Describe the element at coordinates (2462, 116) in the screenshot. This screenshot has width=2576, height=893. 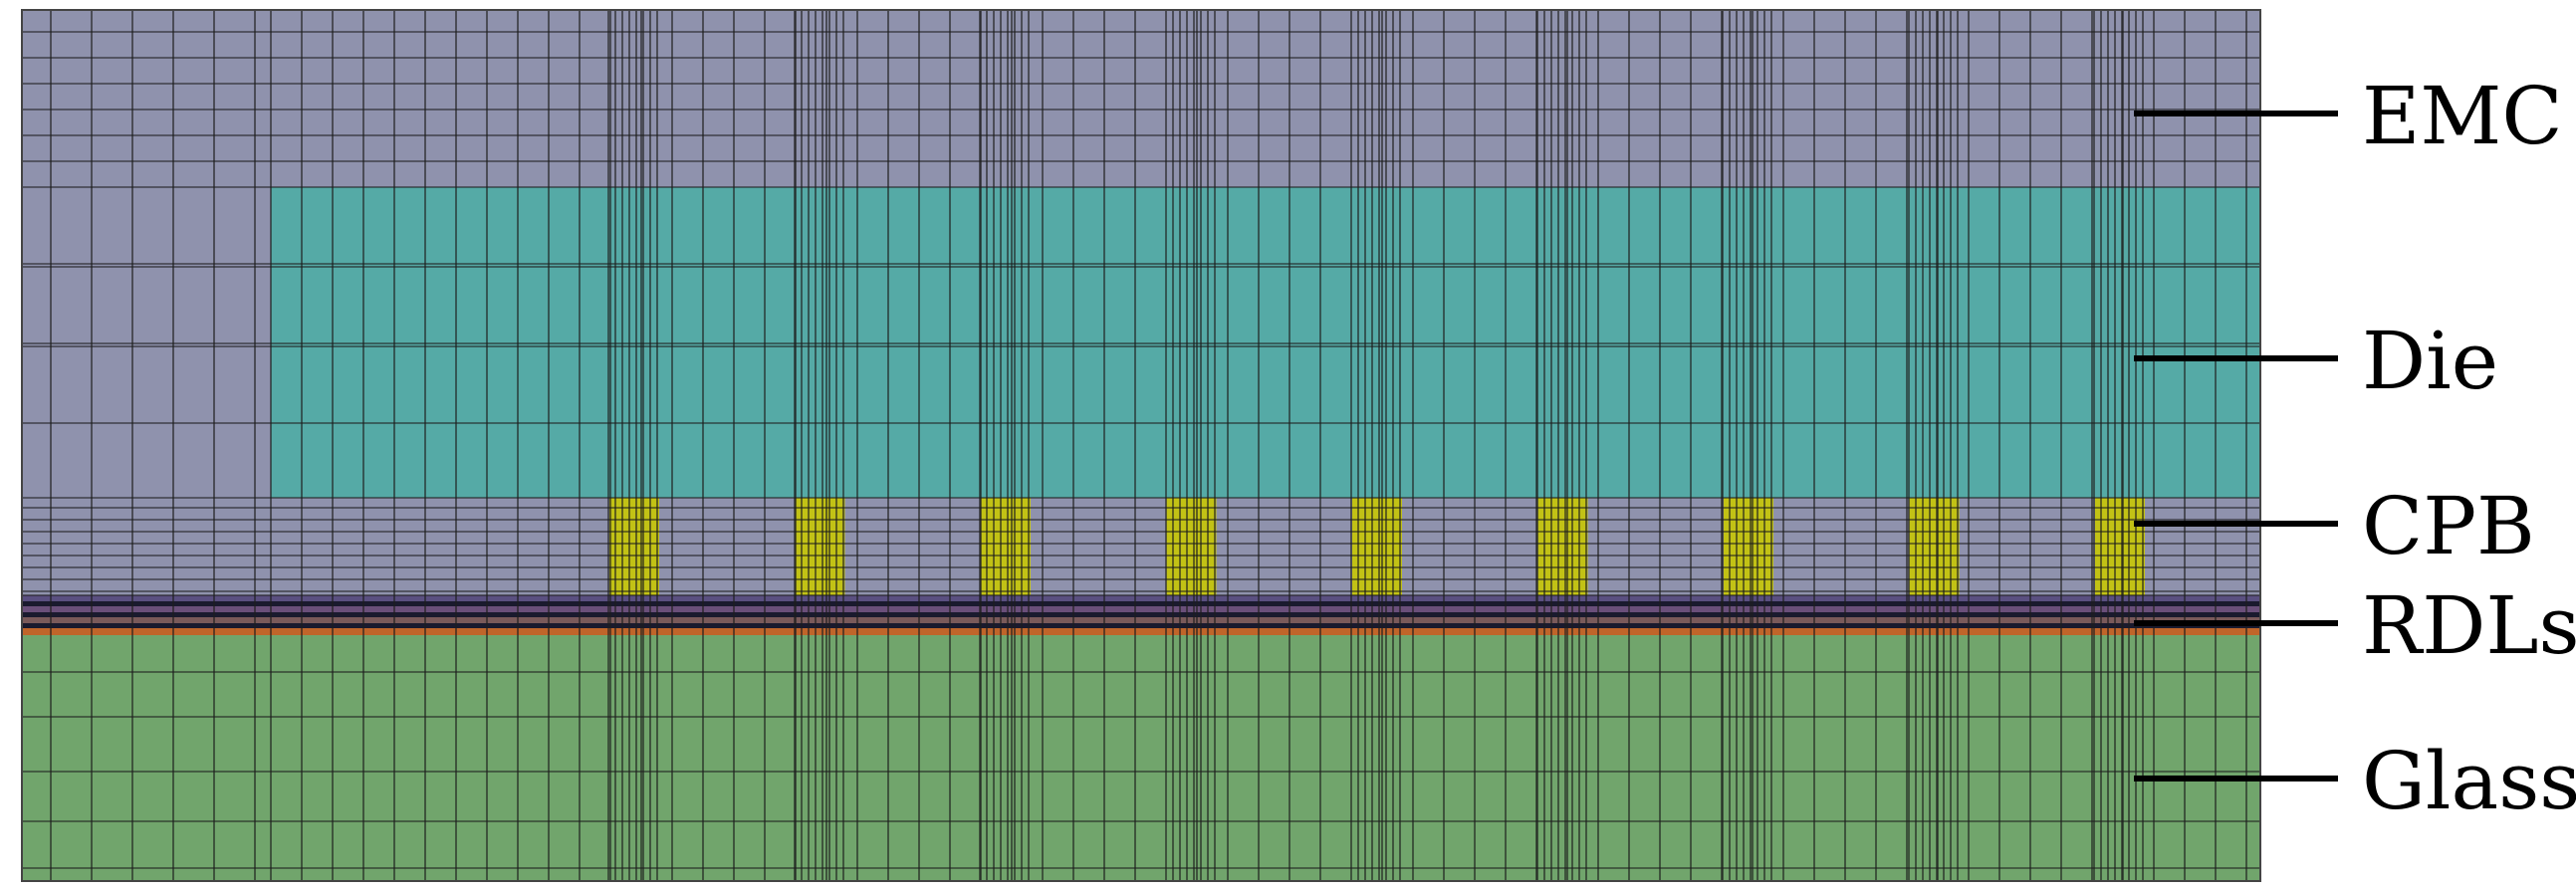
I see `emc-label: EMC` at that location.